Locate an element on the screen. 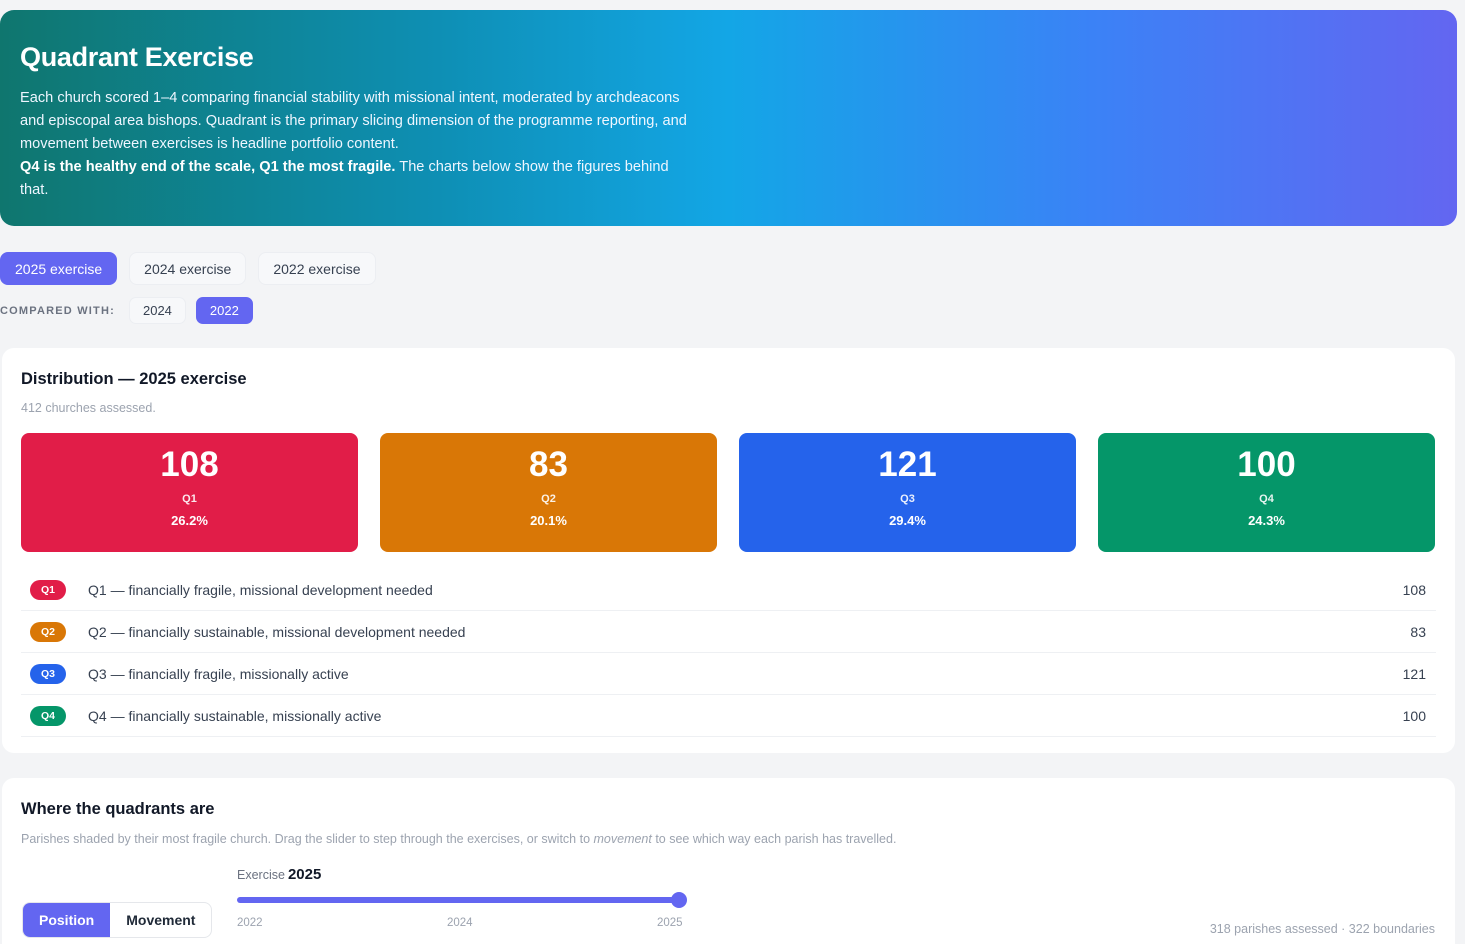 This screenshot has height=944, width=1465. view-toggle: Position Movement is located at coordinates (117, 920).